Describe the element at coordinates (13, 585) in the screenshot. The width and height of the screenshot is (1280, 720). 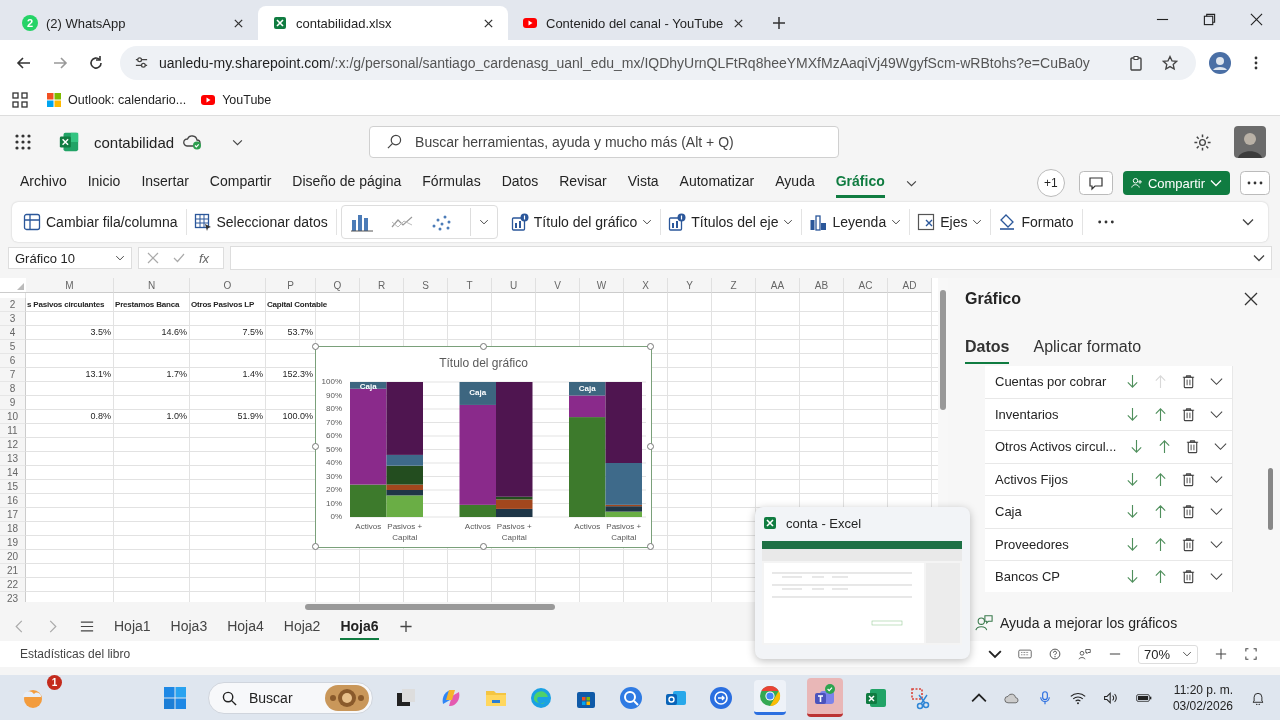
I see `row-header: 22` at that location.